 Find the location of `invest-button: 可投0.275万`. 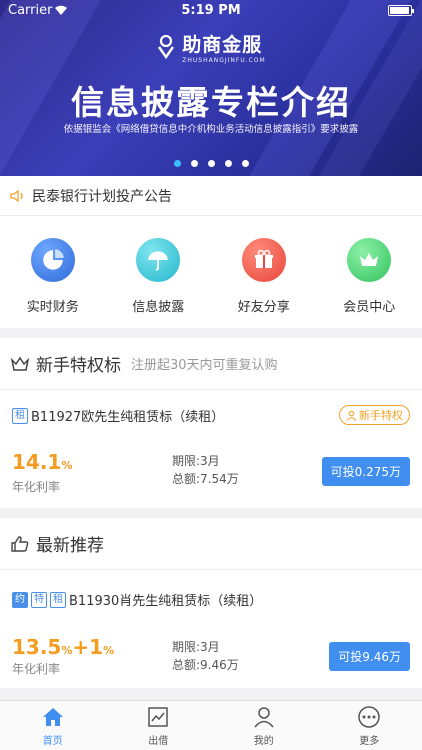

invest-button: 可投0.275万 is located at coordinates (365, 471).